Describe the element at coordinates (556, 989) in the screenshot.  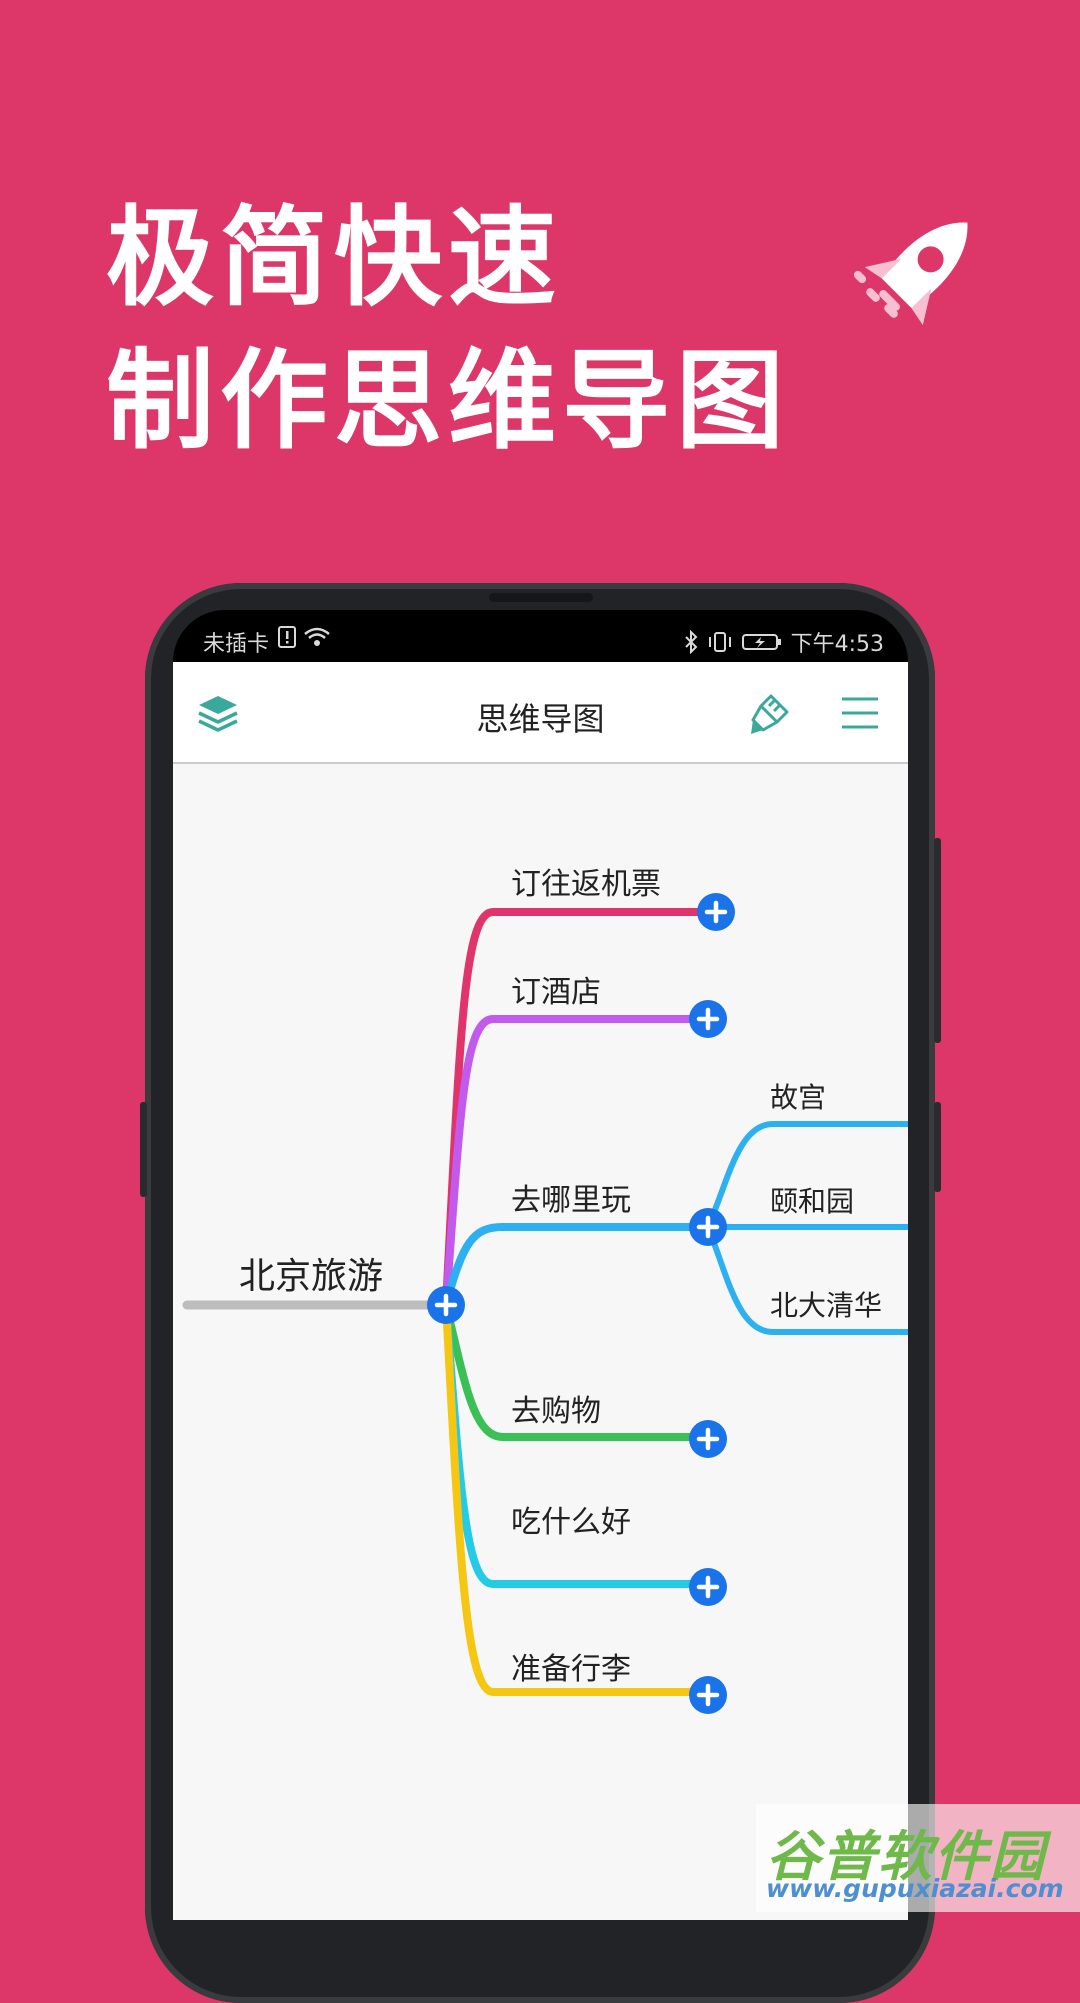
I see `node-hotel: 订酒店` at that location.